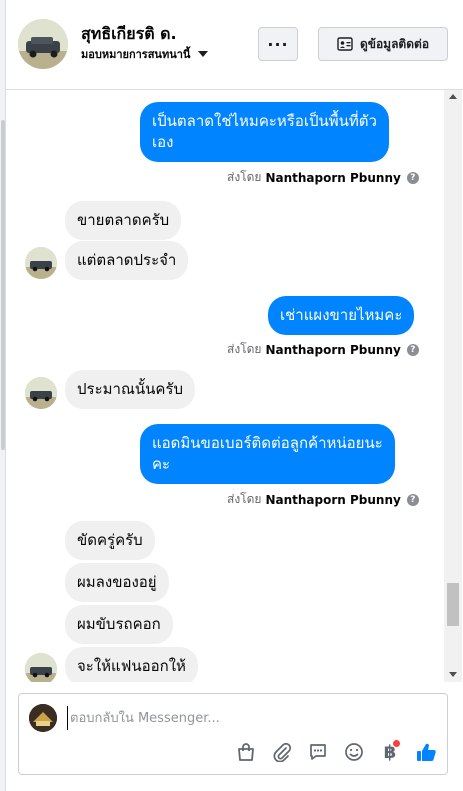 Image resolution: width=463 pixels, height=791 pixels. I want to click on message-bubble-outgoing: เช่าแผงขายไหมคะ, so click(341, 315).